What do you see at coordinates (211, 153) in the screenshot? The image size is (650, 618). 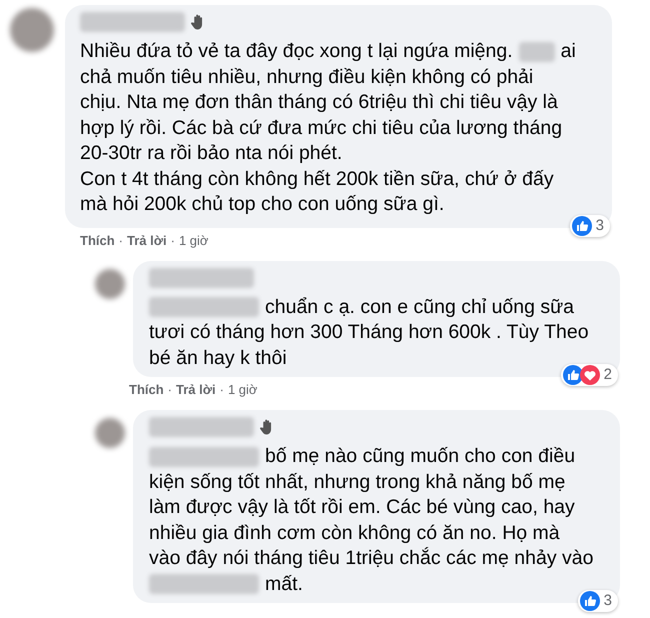 I see `comment-text: 20-30tr ra rồi bảo nta nói phét.` at bounding box center [211, 153].